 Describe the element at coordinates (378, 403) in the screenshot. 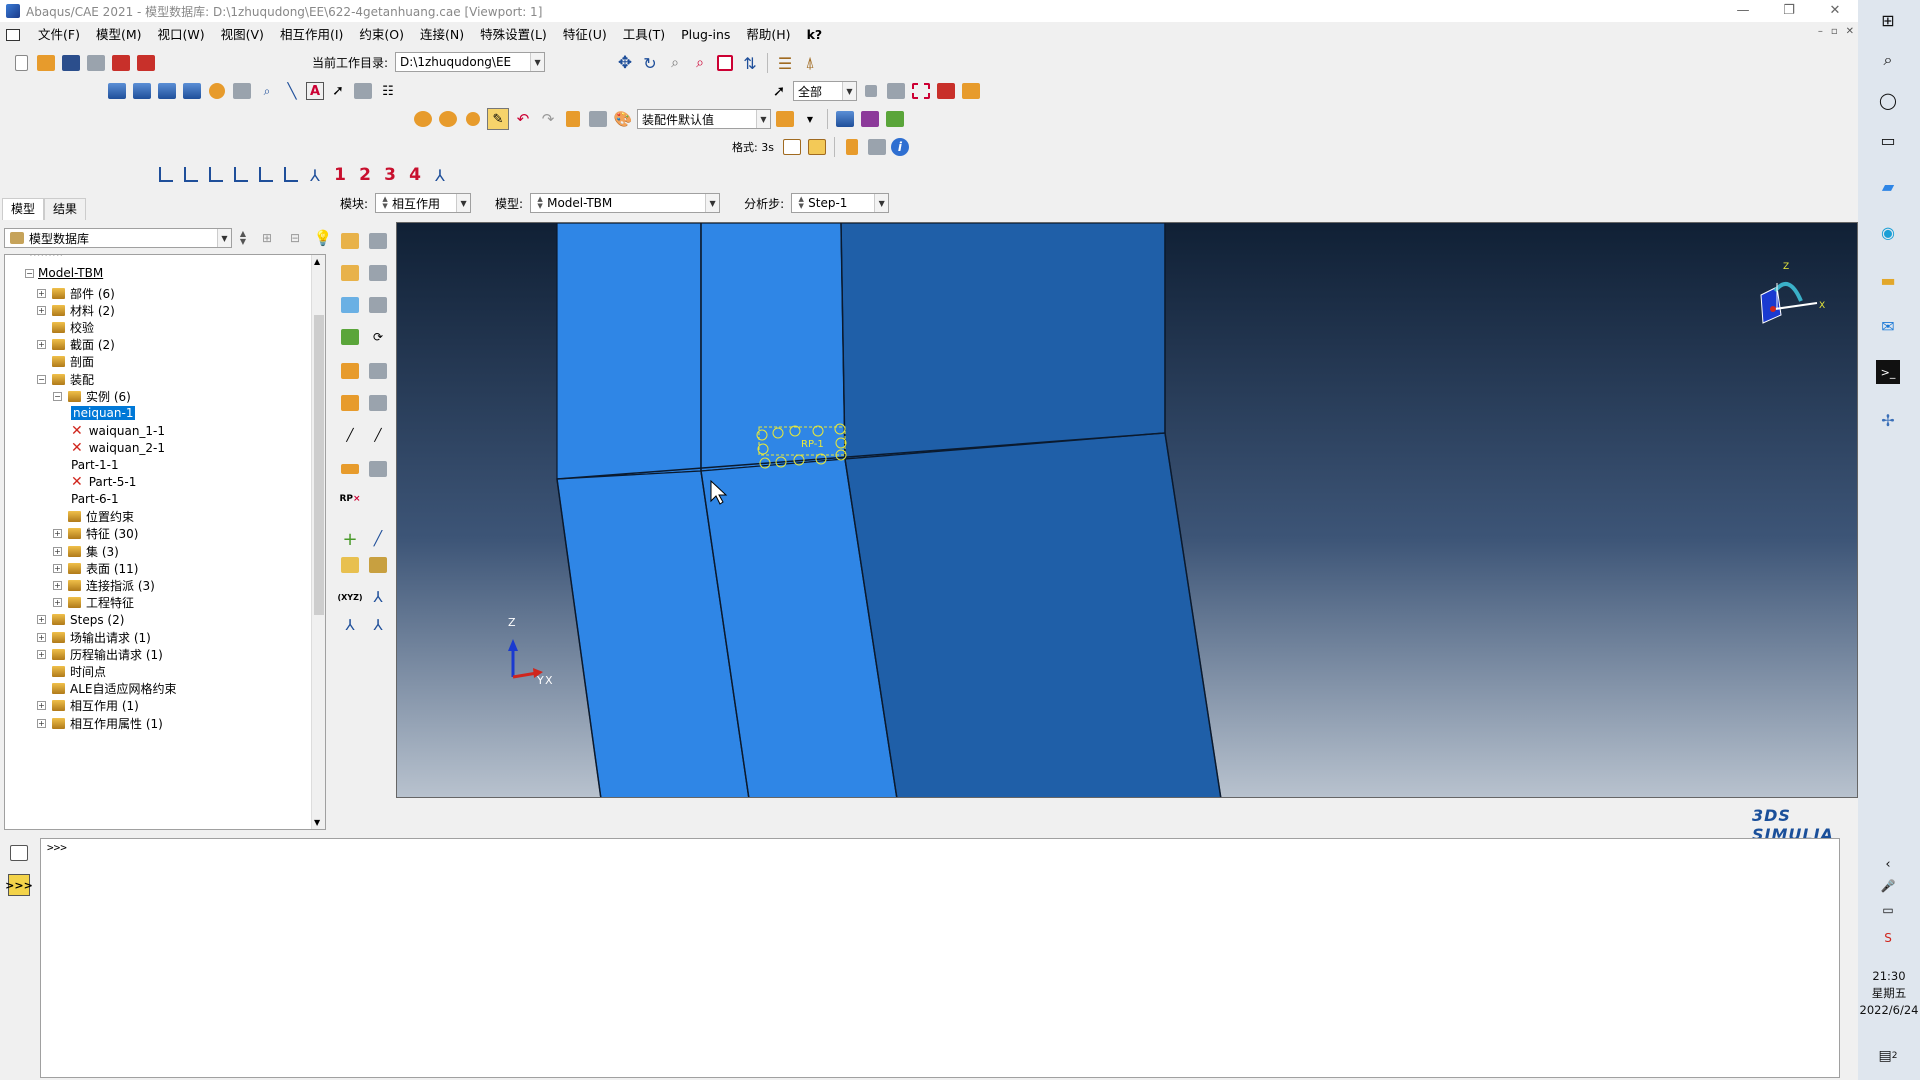

I see `connector-manager-icon` at that location.